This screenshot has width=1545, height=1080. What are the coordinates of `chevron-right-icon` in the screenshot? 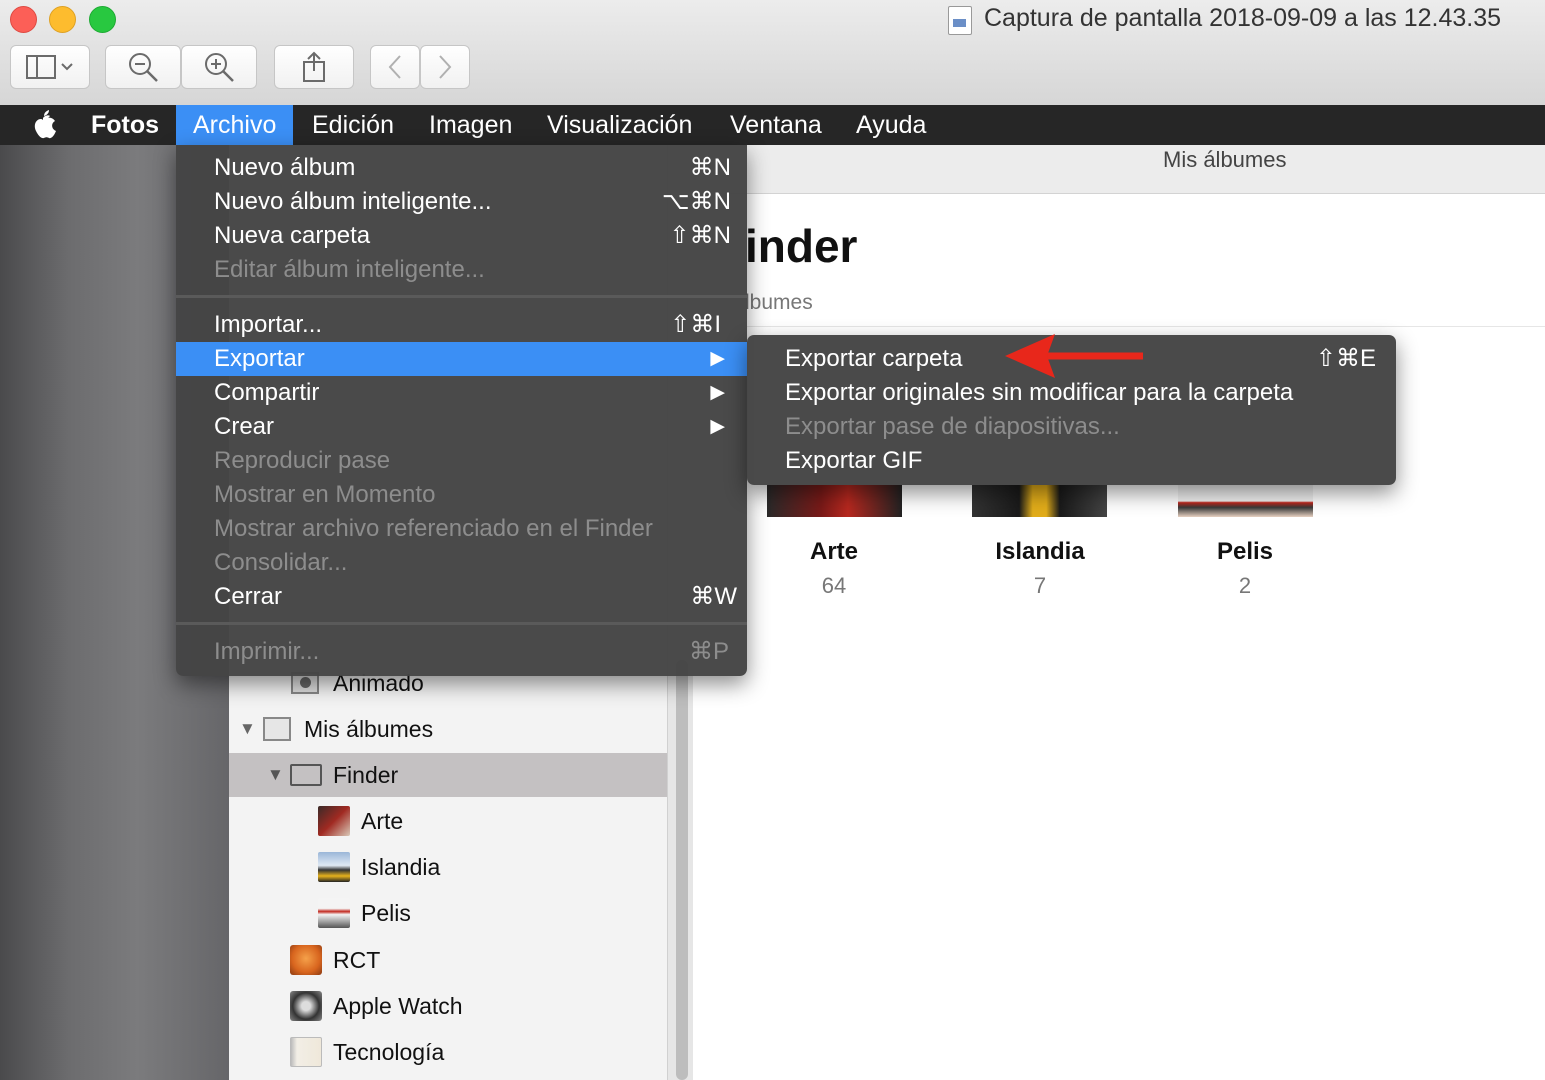 It's located at (445, 67).